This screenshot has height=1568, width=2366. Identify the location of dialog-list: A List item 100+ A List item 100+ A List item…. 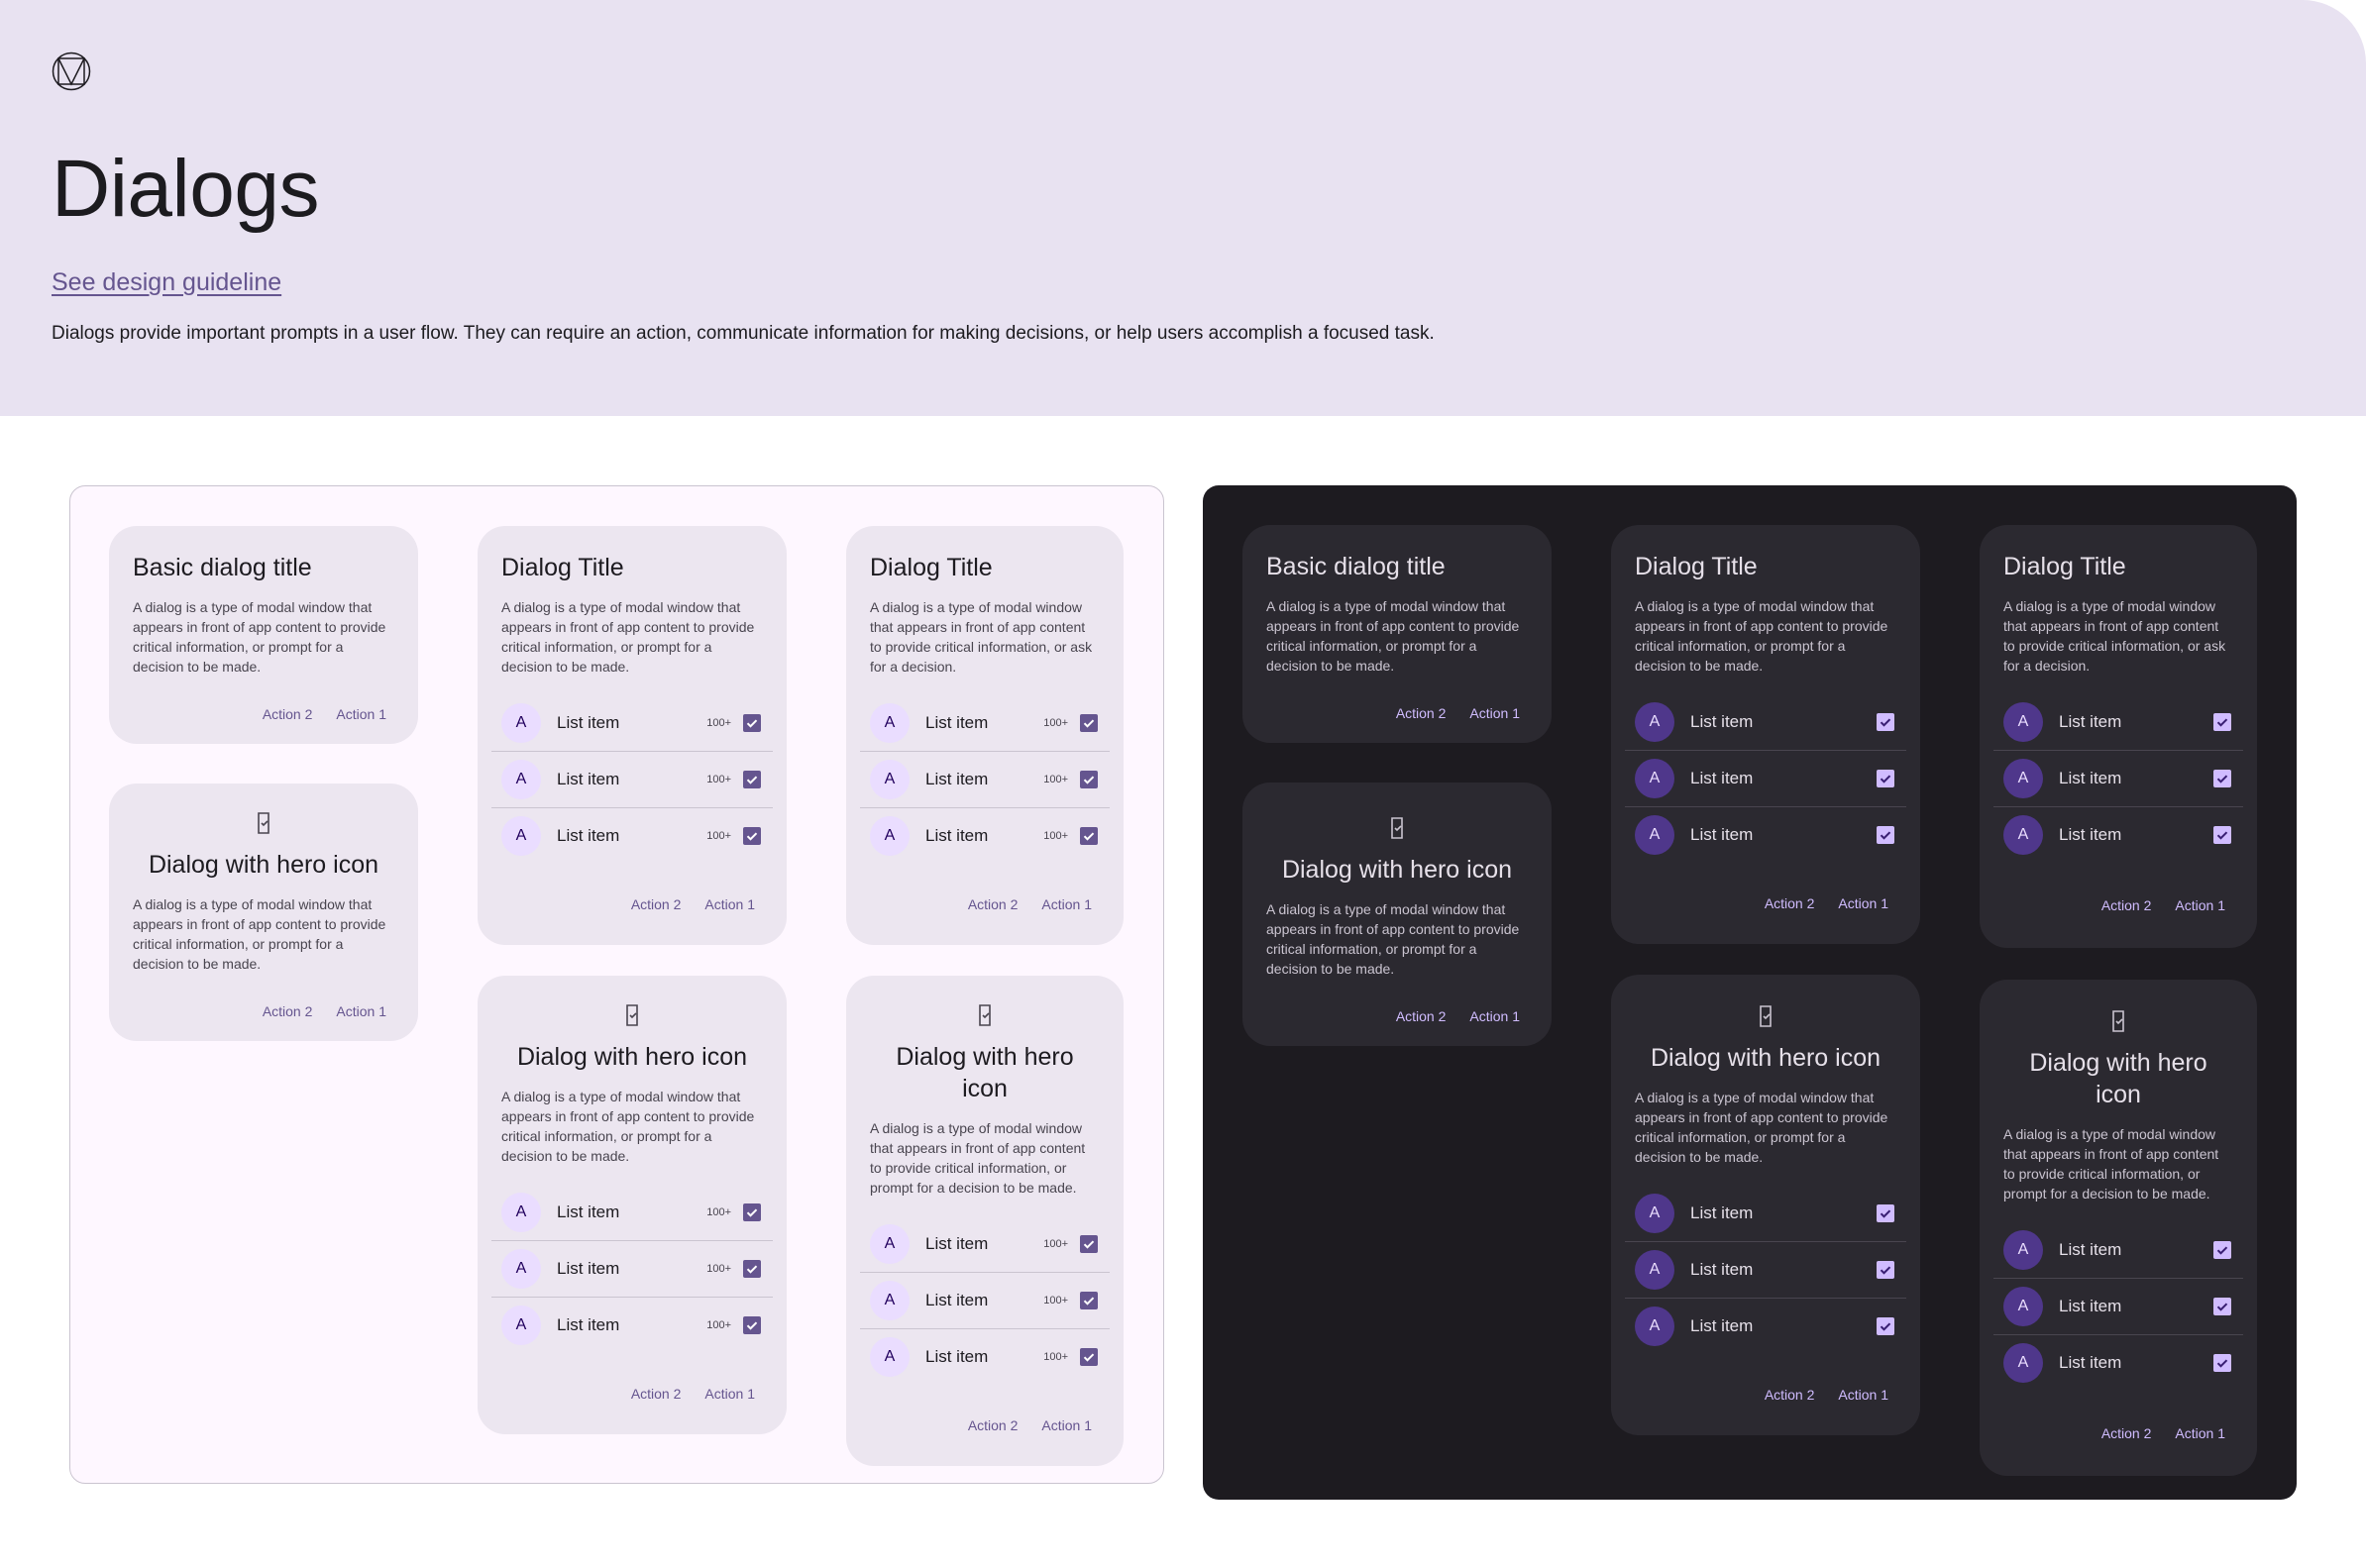
(632, 1269).